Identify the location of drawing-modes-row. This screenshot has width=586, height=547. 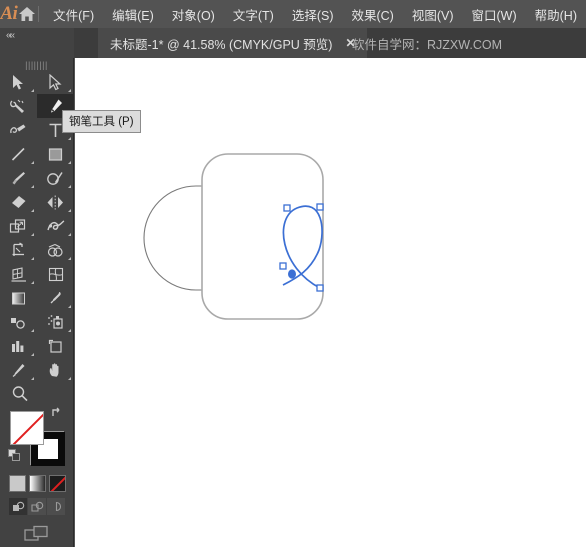
(37, 503).